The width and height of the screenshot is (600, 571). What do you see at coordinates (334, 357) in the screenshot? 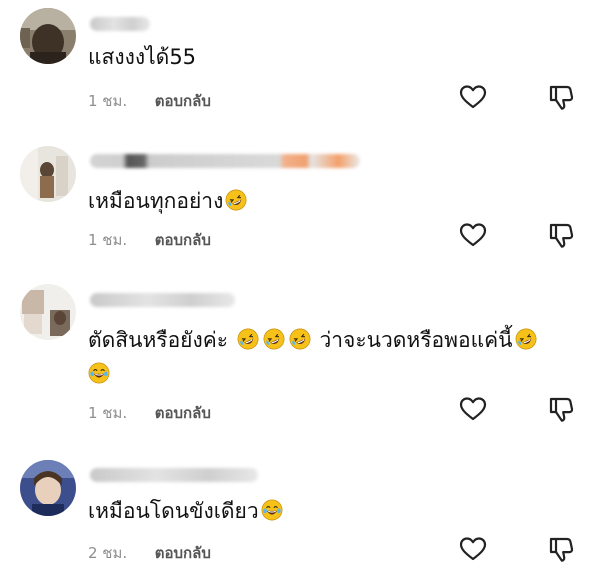
I see `comment-text: ตัดสินหรือยังค่ะ ว่าจะนวดหรือพอแค่นี้` at bounding box center [334, 357].